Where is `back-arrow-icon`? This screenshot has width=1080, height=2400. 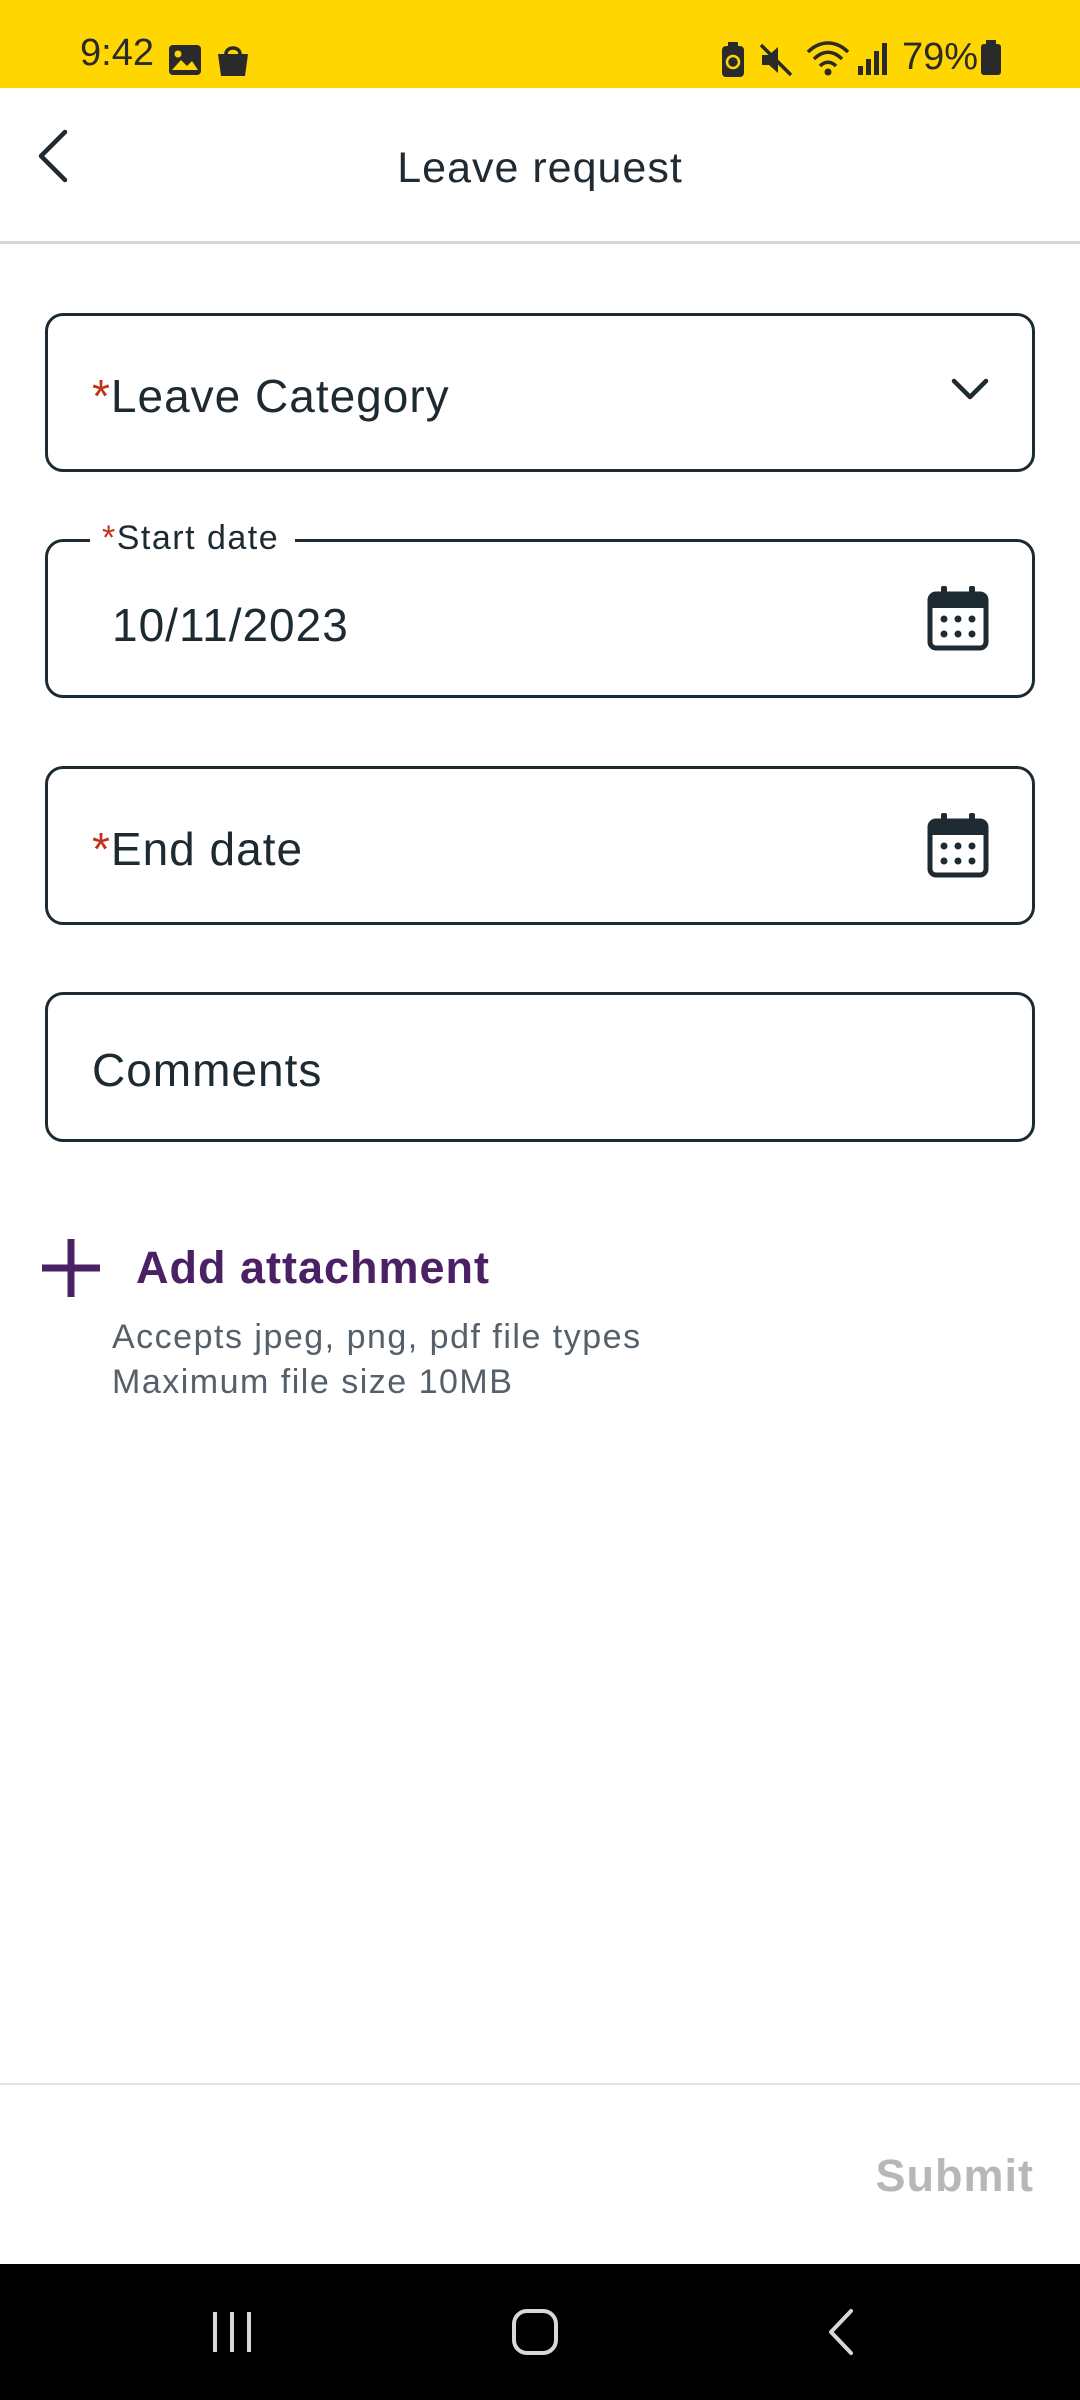
back-arrow-icon is located at coordinates (841, 2332).